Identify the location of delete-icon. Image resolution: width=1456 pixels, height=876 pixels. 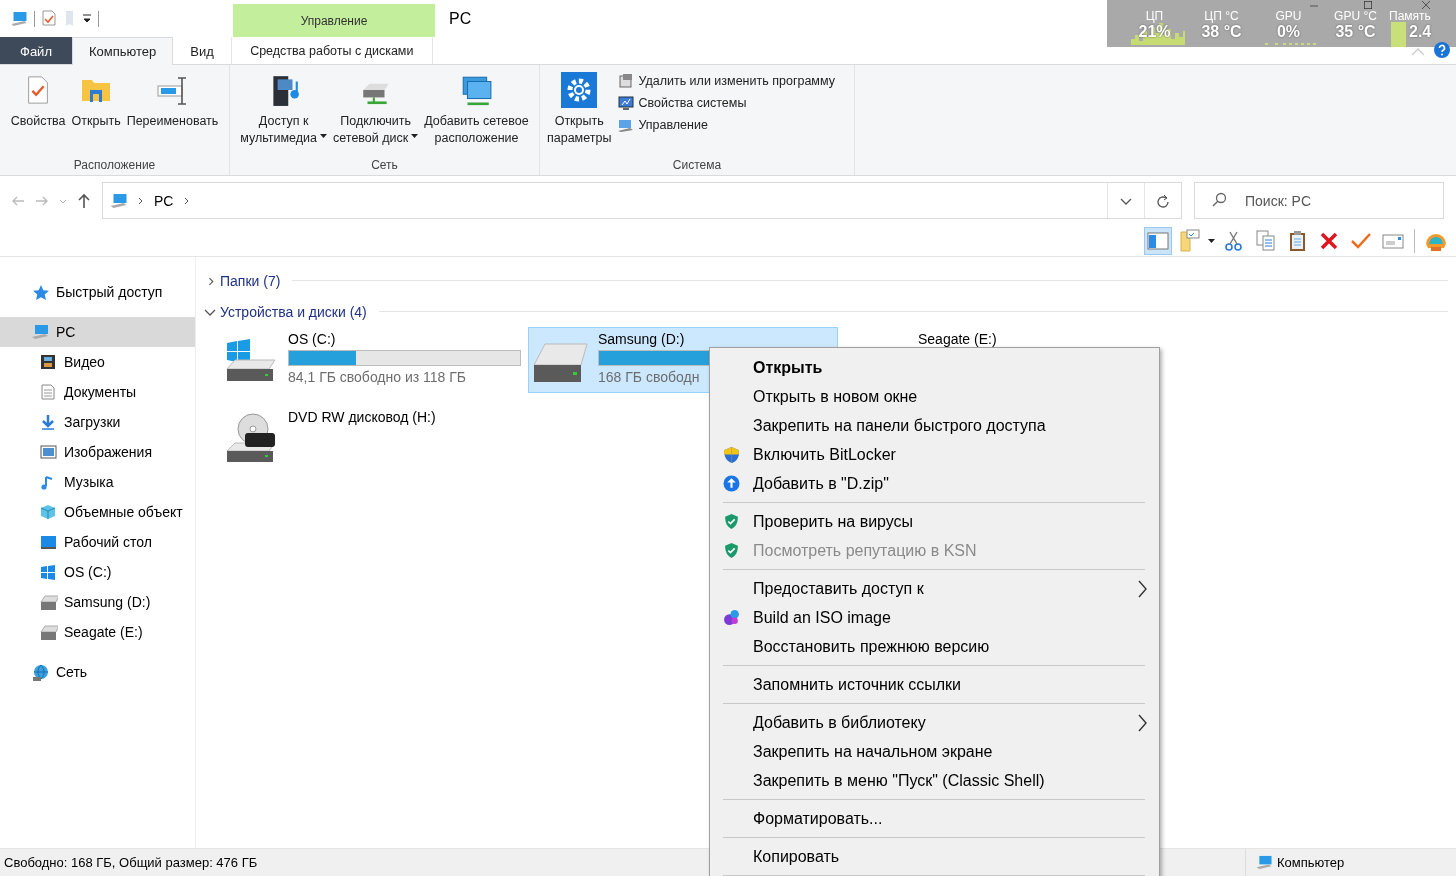
(1329, 240).